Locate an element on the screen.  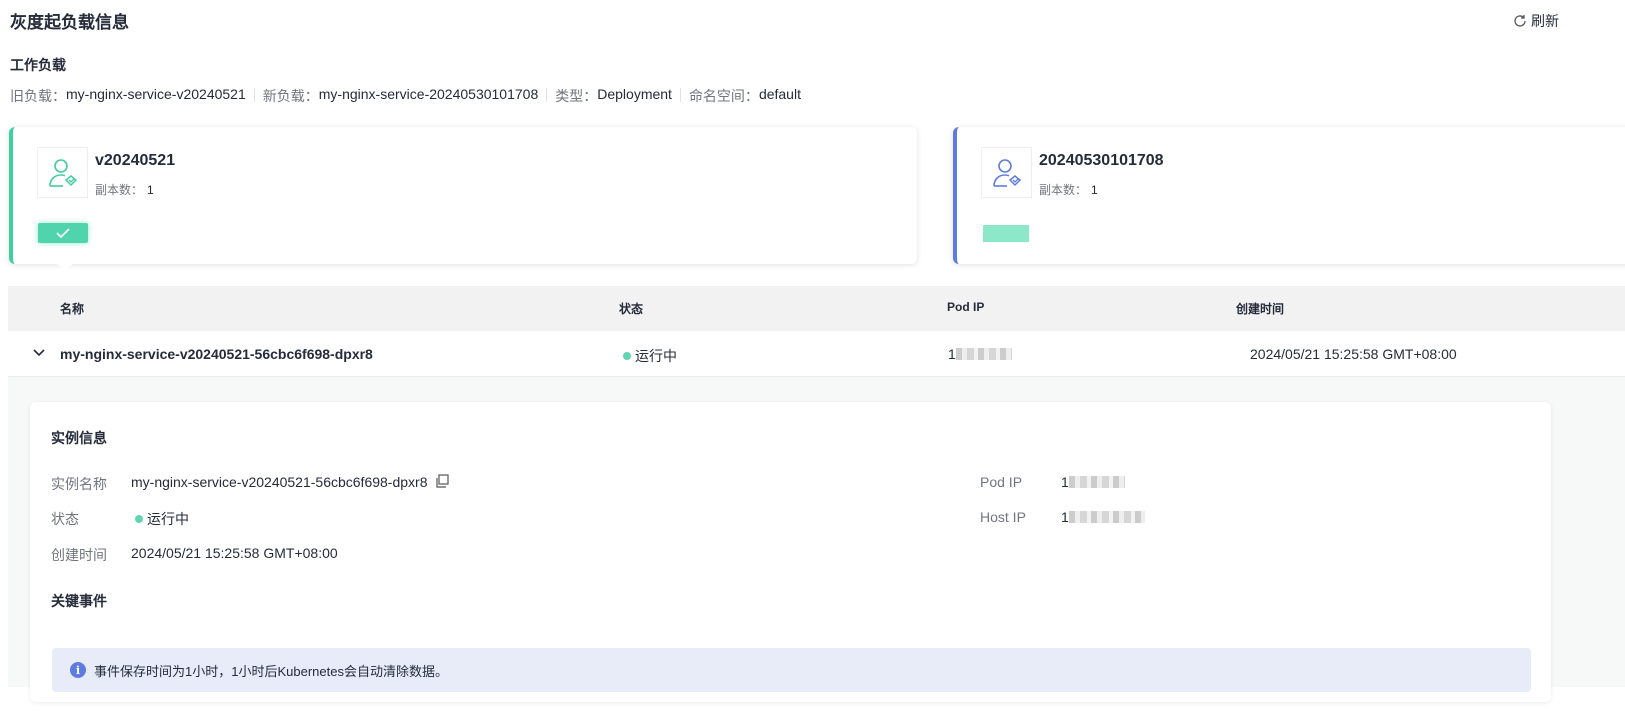
page-title: 灰度起负载信息 is located at coordinates (69, 22).